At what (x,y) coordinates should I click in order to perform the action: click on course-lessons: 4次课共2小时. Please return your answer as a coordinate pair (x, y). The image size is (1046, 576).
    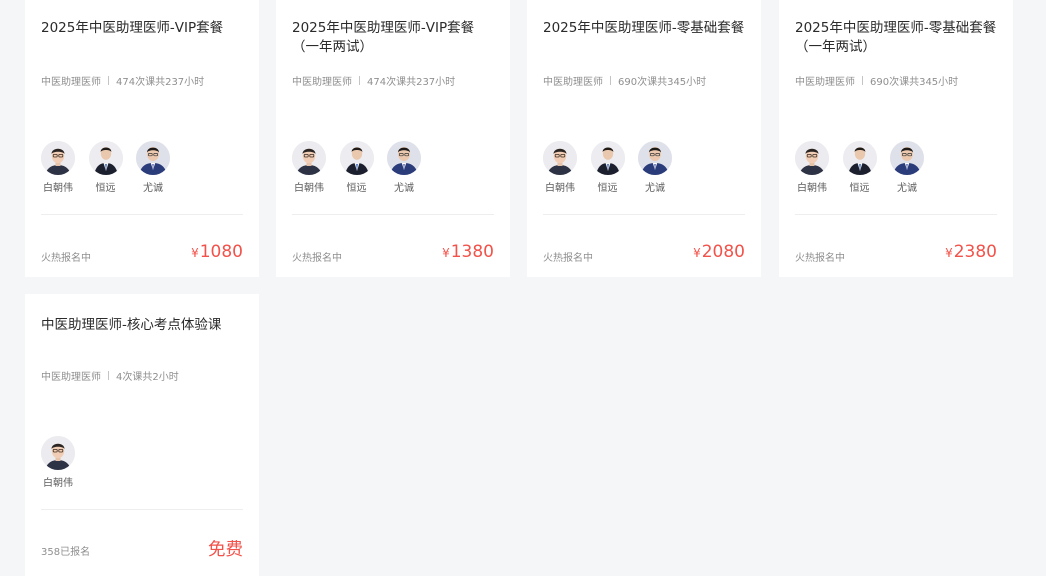
    Looking at the image, I should click on (147, 377).